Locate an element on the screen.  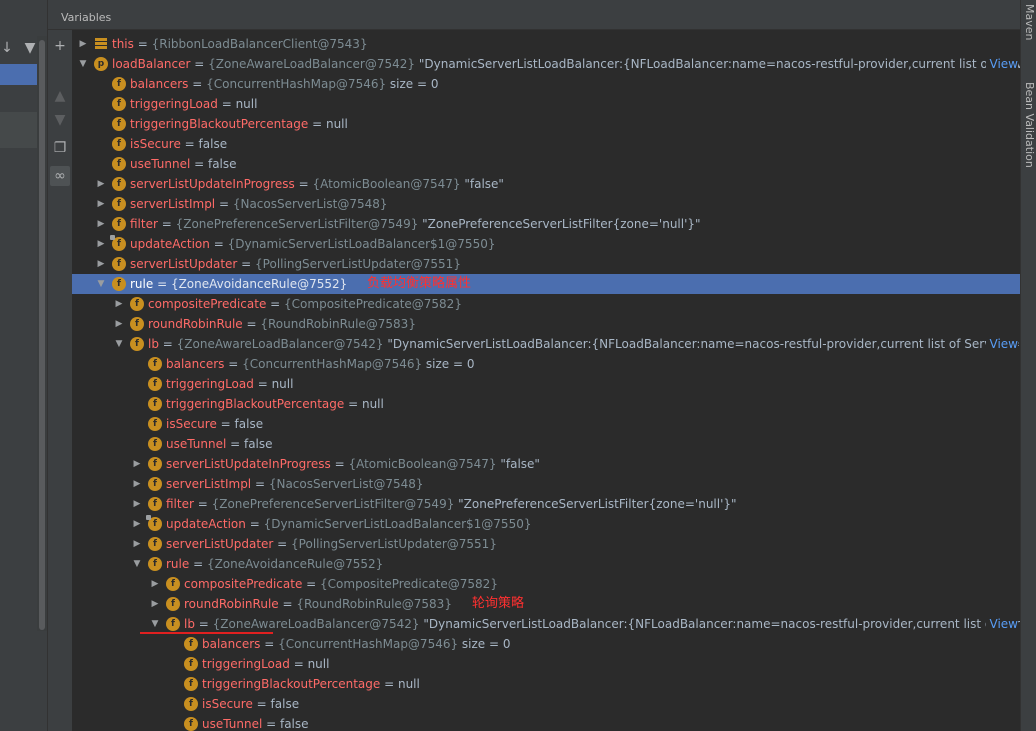
variable-text: roundRobinRule = {RoundRobinRule@7583} is located at coordinates (282, 324).